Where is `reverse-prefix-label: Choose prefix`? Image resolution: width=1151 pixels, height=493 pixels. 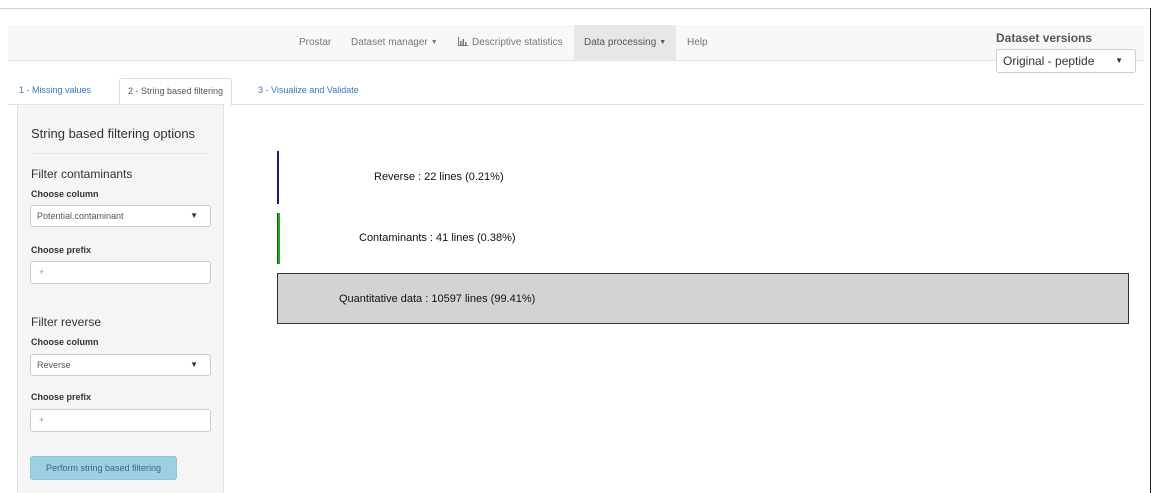
reverse-prefix-label: Choose prefix is located at coordinates (61, 397).